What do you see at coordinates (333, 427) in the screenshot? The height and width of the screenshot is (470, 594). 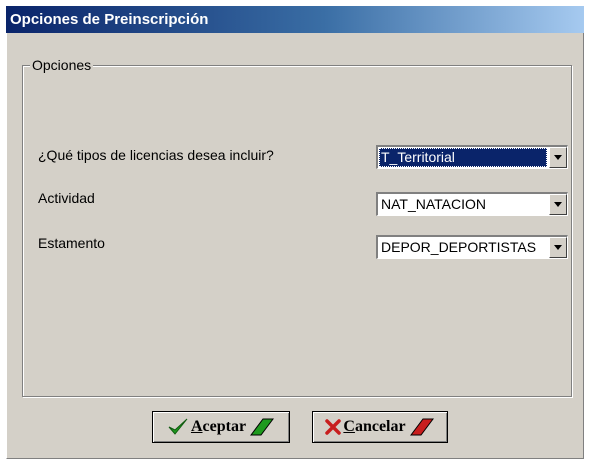 I see `cross-icon` at bounding box center [333, 427].